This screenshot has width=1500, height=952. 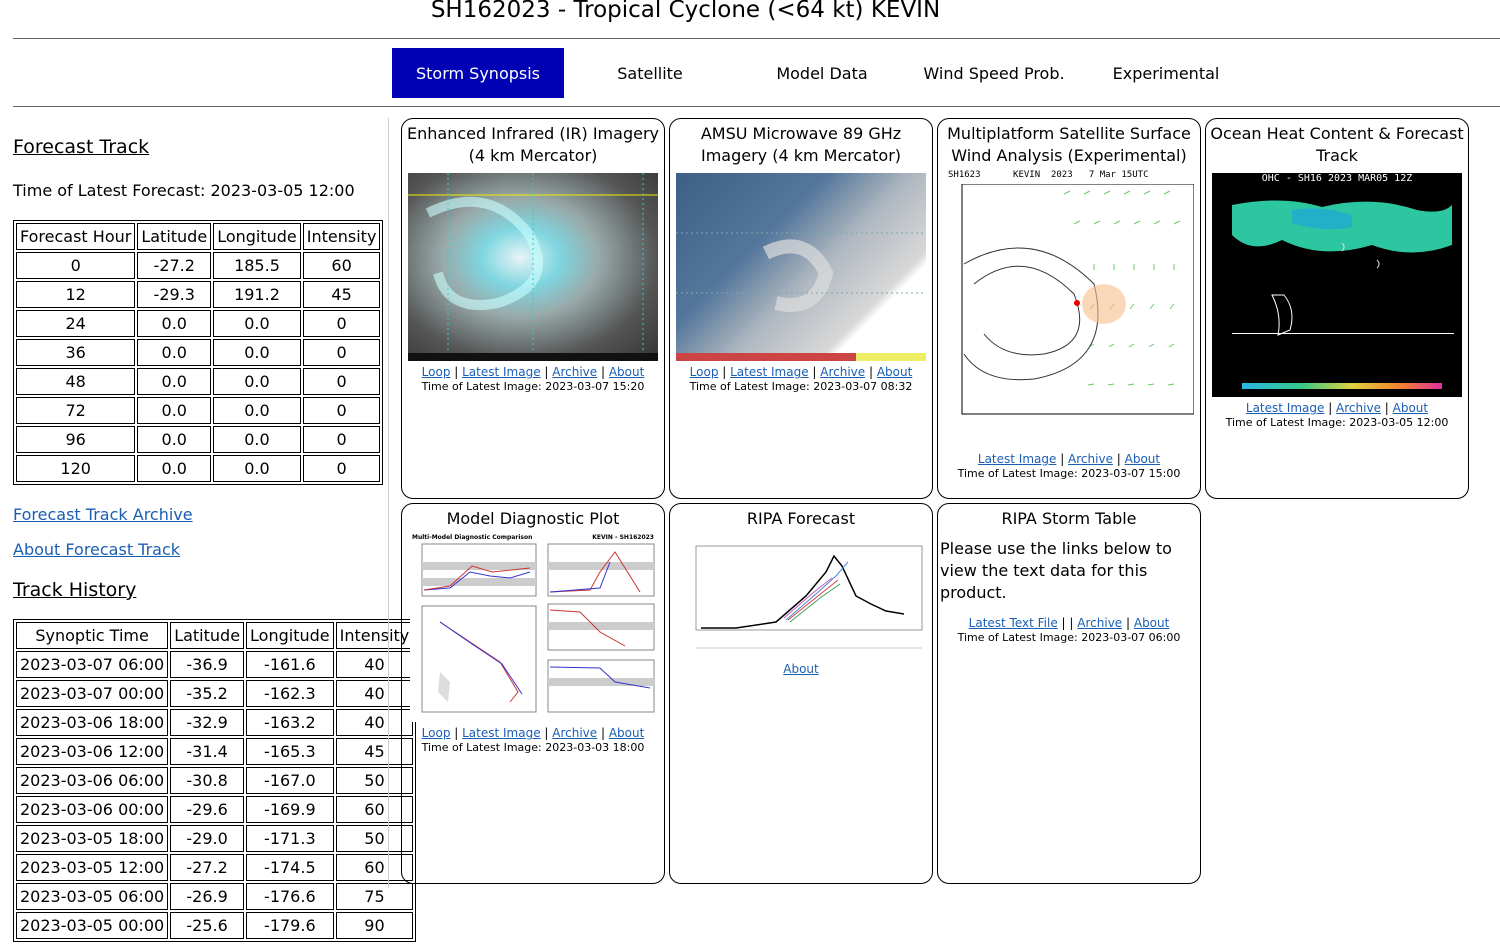 I want to click on table-row: 2023-03-07 06:00 -36.9 -161.6 40, so click(x=215, y=664).